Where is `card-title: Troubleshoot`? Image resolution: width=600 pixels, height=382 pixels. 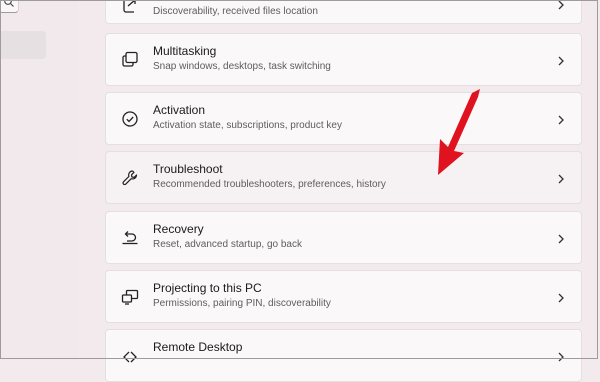 card-title: Troubleshoot is located at coordinates (188, 169).